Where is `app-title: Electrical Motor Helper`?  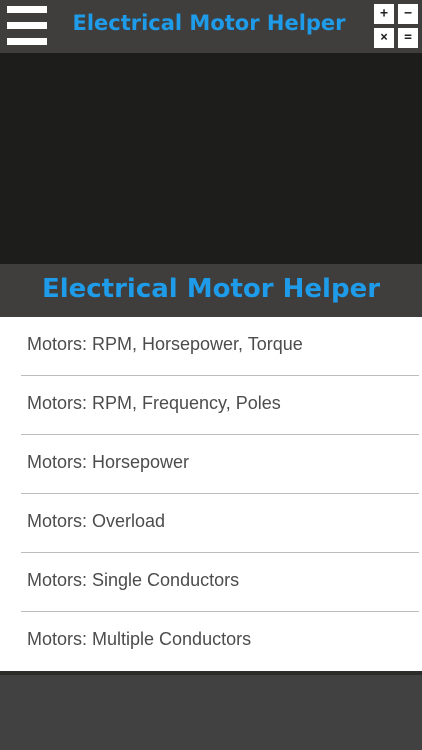
app-title: Electrical Motor Helper is located at coordinates (209, 23).